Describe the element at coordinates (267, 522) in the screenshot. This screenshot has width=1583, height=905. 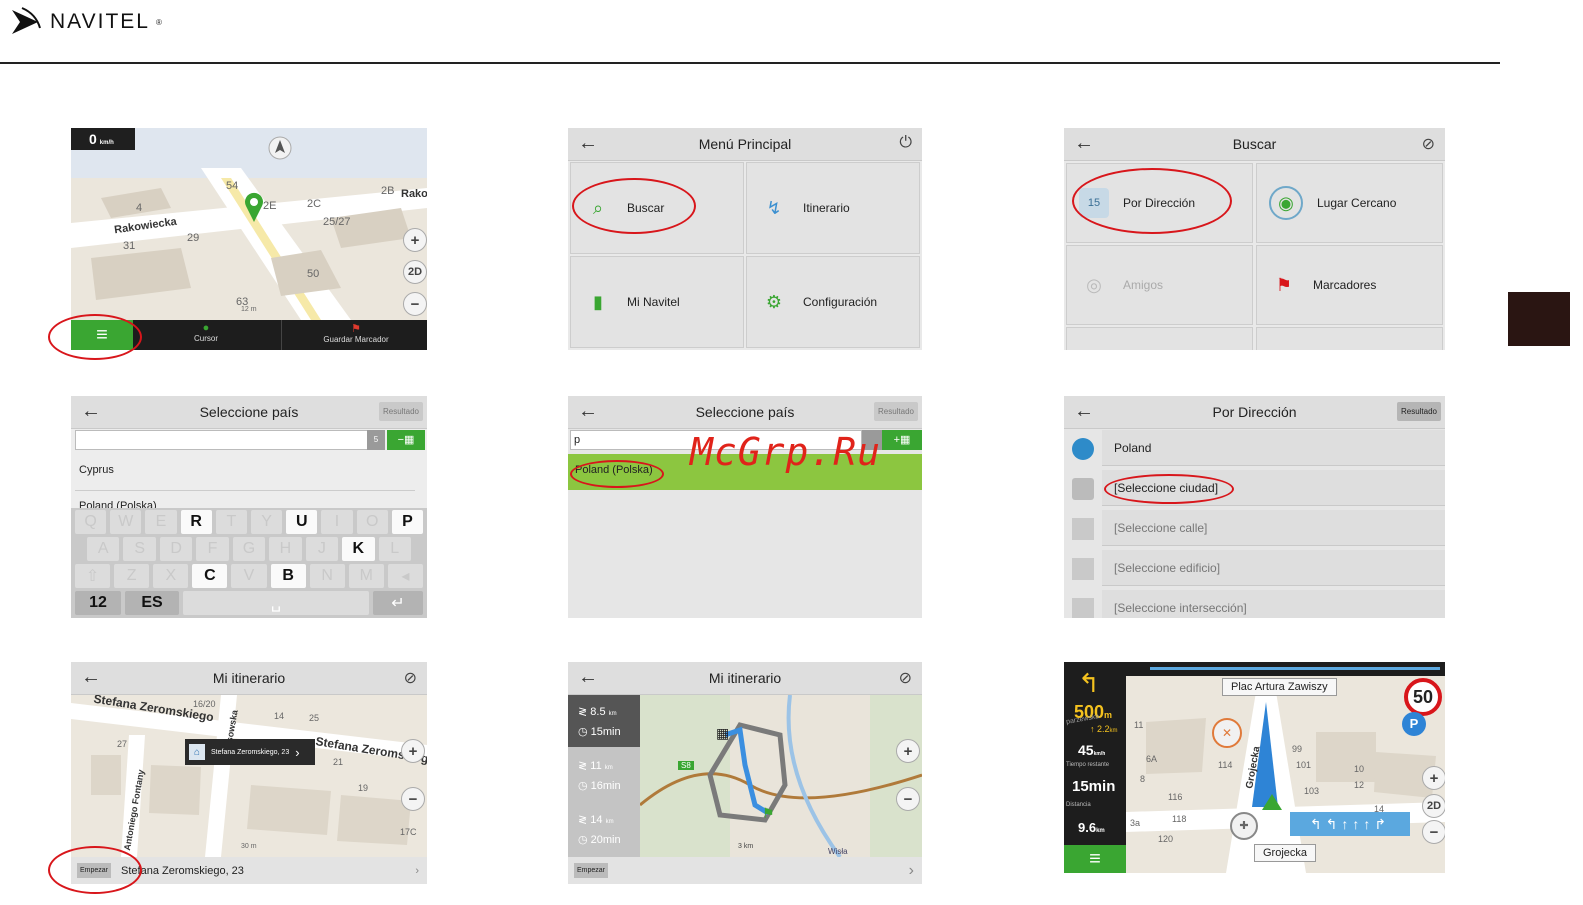
I see `keyboard-key: Y` at that location.